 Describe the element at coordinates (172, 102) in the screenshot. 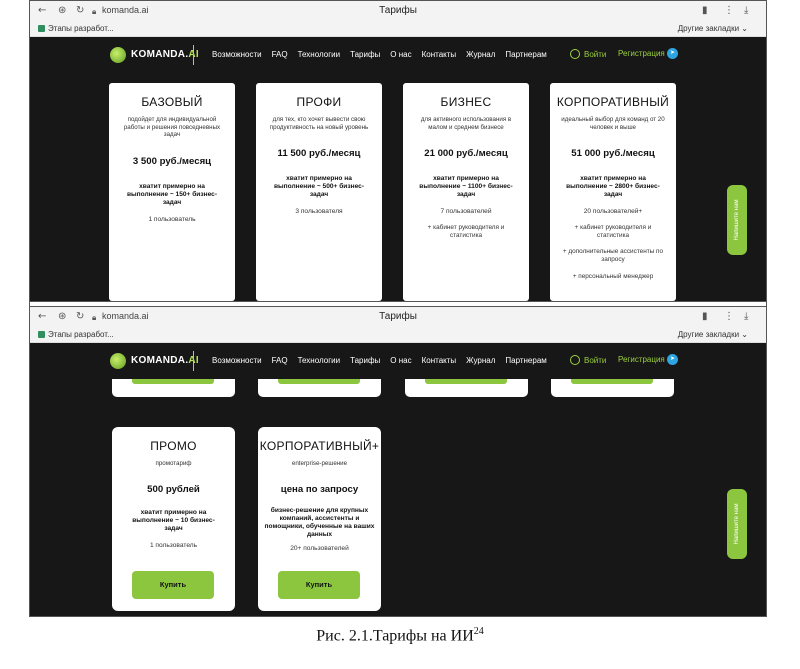

I see `plan-name: БАЗОВЫЙ` at that location.